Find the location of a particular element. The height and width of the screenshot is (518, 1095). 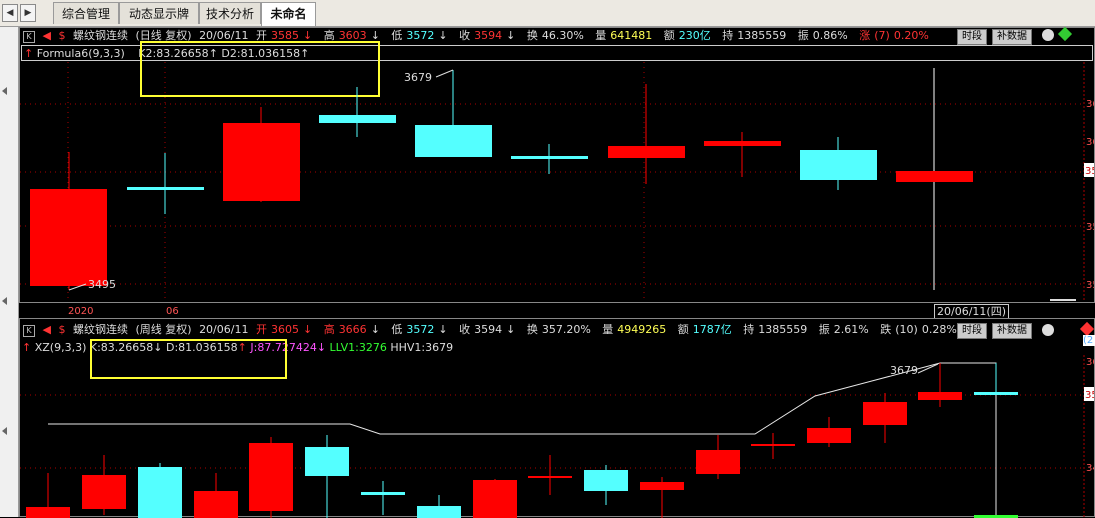

turnover-value: 46.30% is located at coordinates (562, 35).